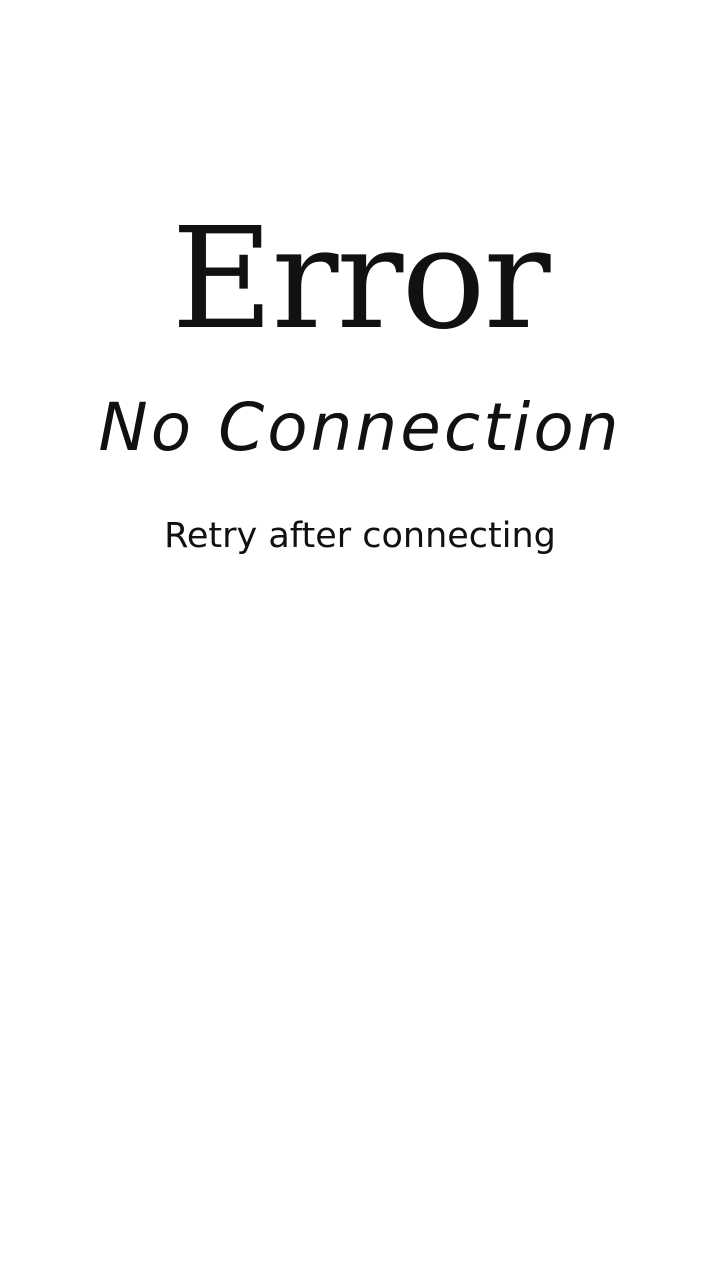 This screenshot has height=1280, width=720. I want to click on connection-status-text: No Connection, so click(360, 427).